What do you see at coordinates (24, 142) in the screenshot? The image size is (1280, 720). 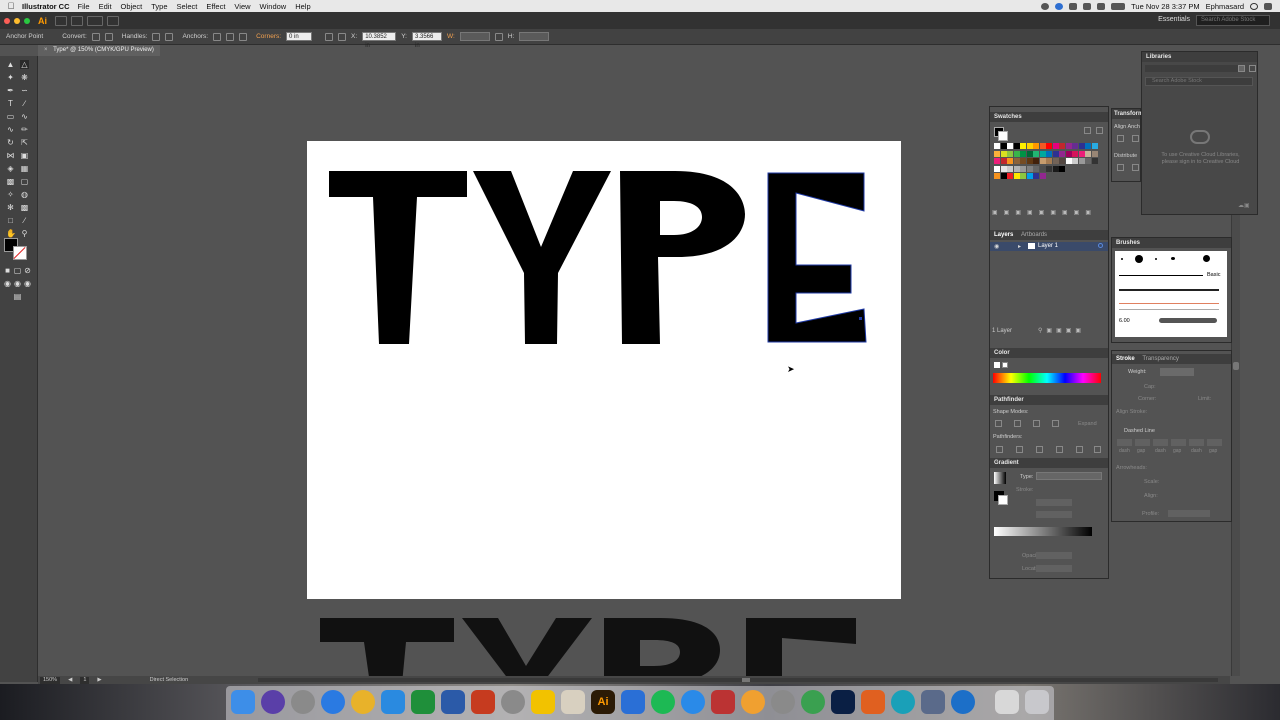 I see `scale-tool-icon: ⇱` at bounding box center [24, 142].